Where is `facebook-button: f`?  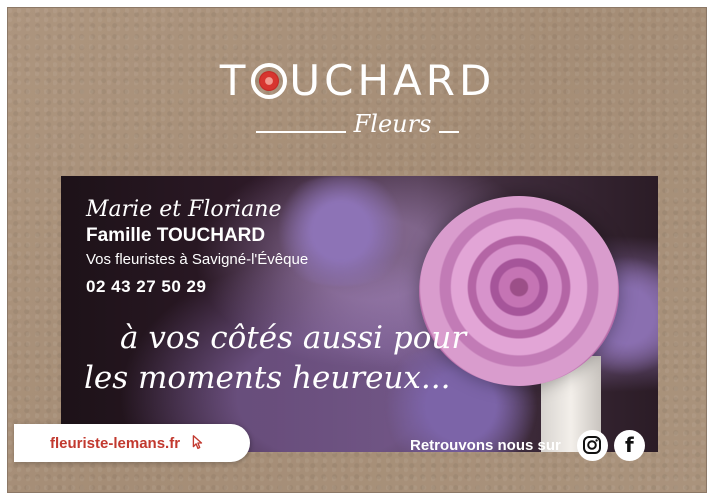 facebook-button: f is located at coordinates (629, 445).